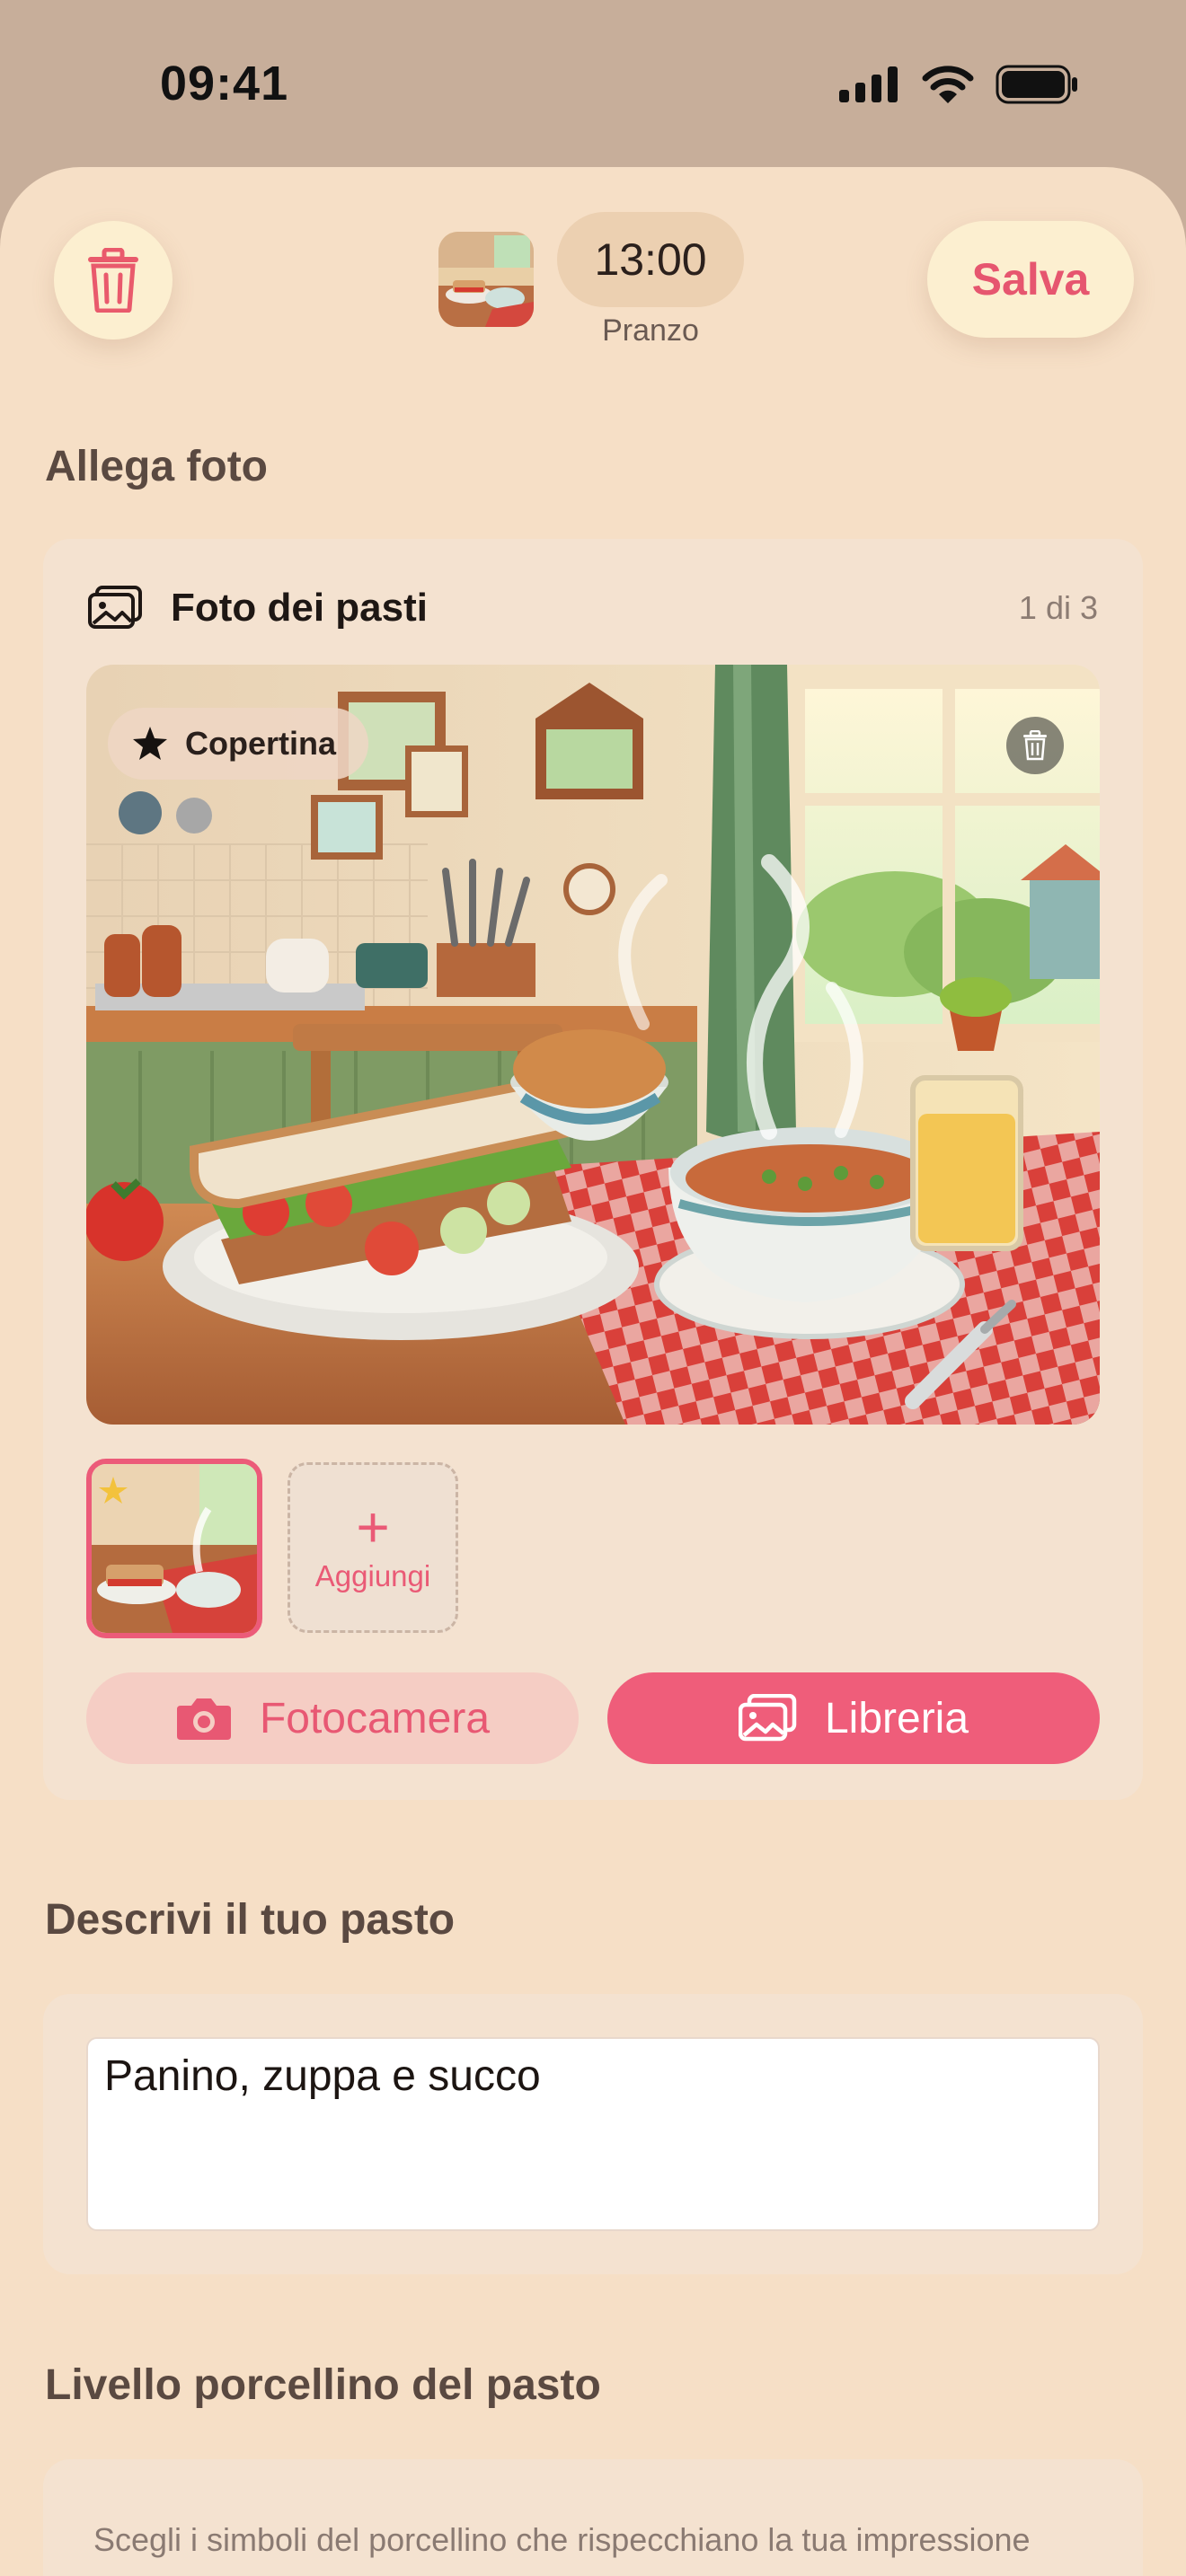 The image size is (1186, 2576). What do you see at coordinates (203, 1719) in the screenshot?
I see `camera-icon` at bounding box center [203, 1719].